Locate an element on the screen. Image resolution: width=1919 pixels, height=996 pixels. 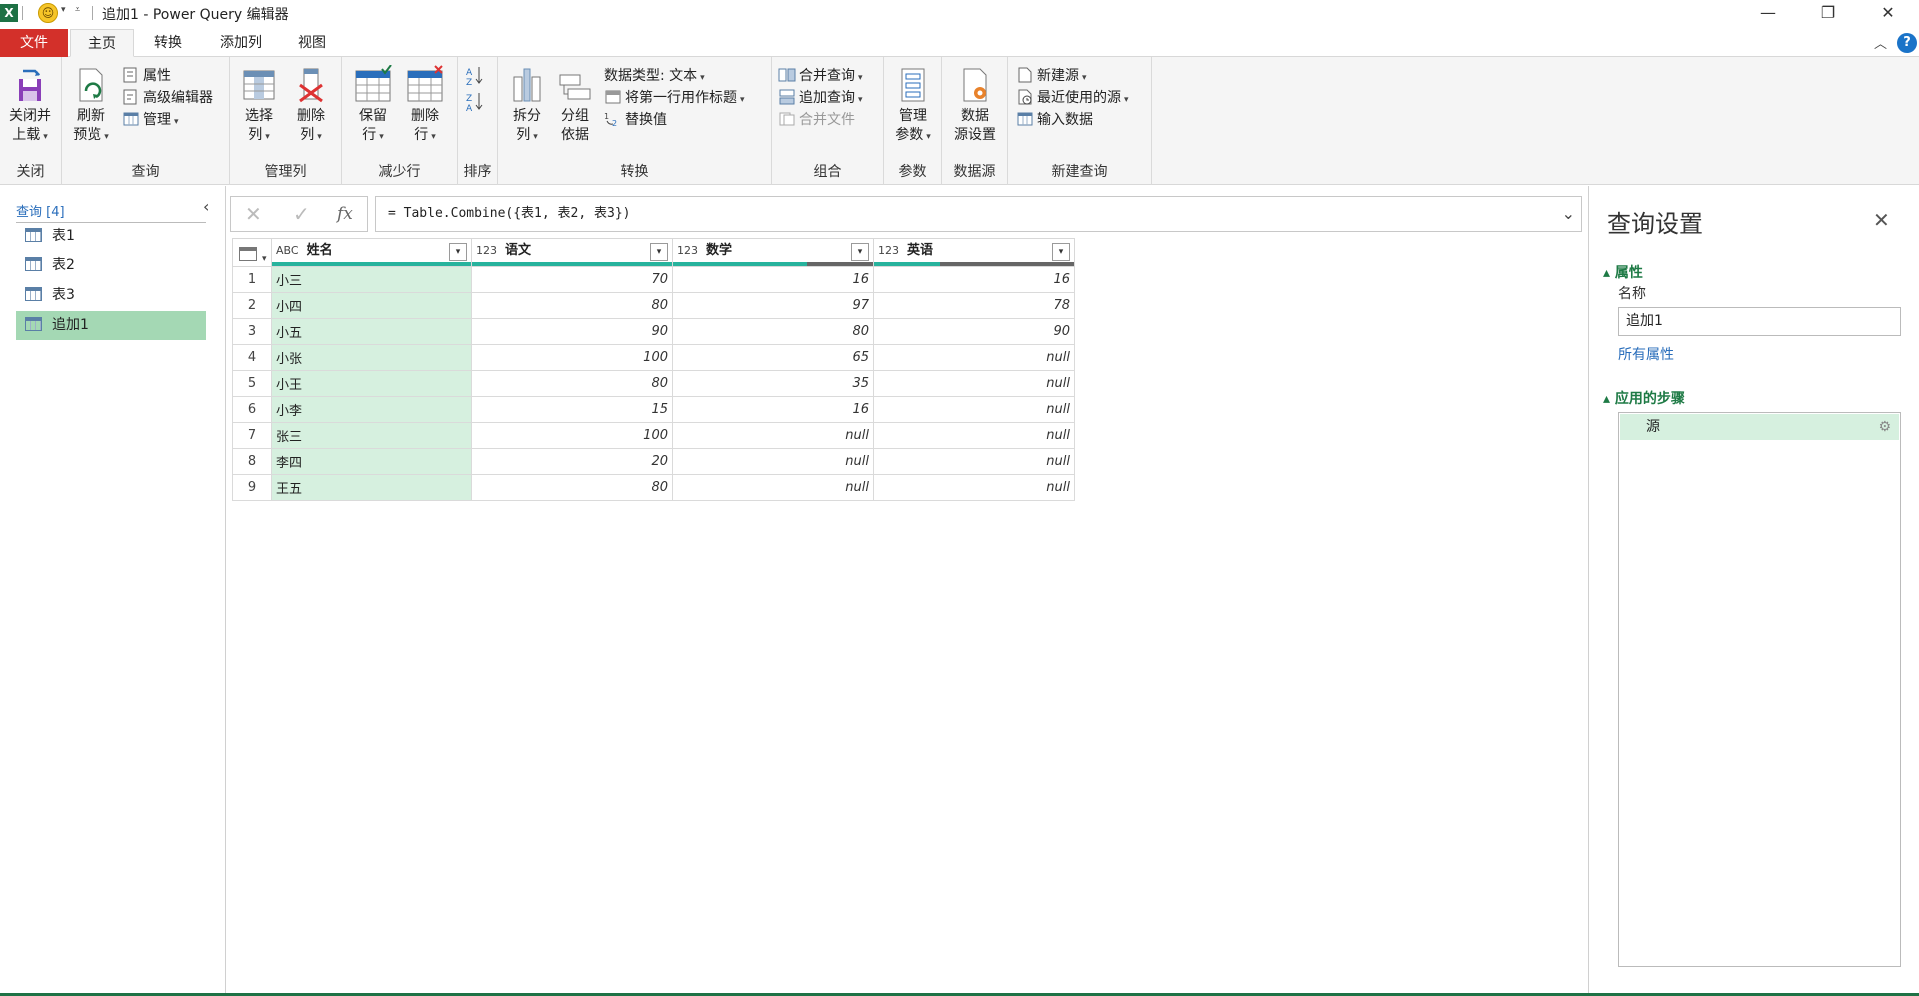
table-row: 4 小张 100 65 null is located at coordinates (653, 357).